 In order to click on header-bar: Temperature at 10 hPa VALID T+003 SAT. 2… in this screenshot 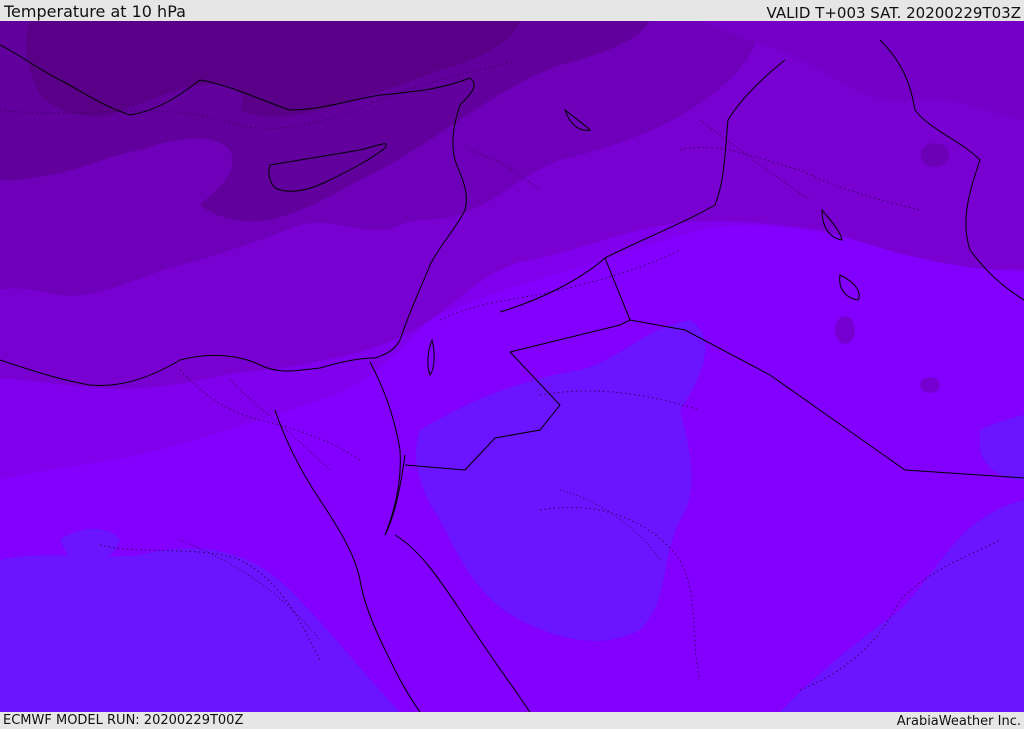, I will do `click(512, 11)`.